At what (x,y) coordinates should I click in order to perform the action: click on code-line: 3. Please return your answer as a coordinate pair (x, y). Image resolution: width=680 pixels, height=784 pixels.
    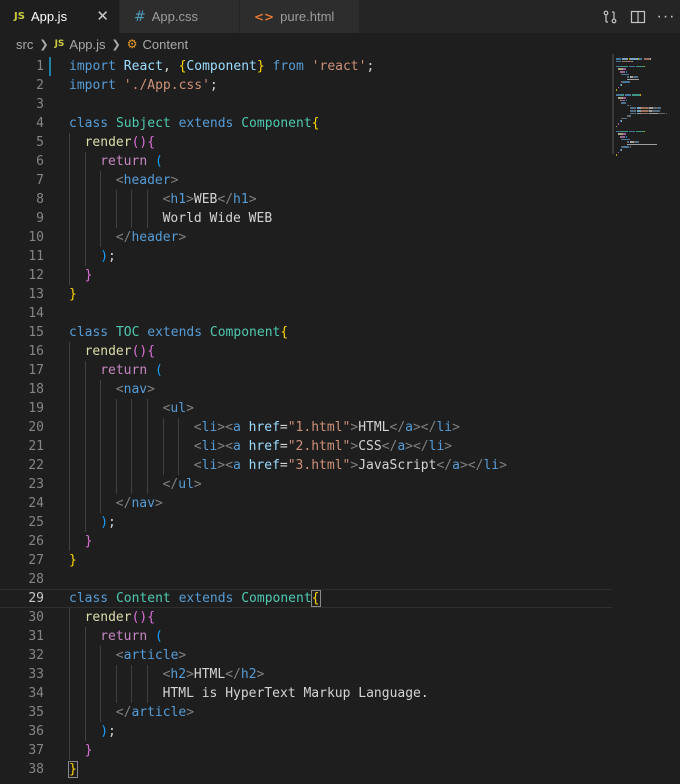
    Looking at the image, I should click on (306, 104).